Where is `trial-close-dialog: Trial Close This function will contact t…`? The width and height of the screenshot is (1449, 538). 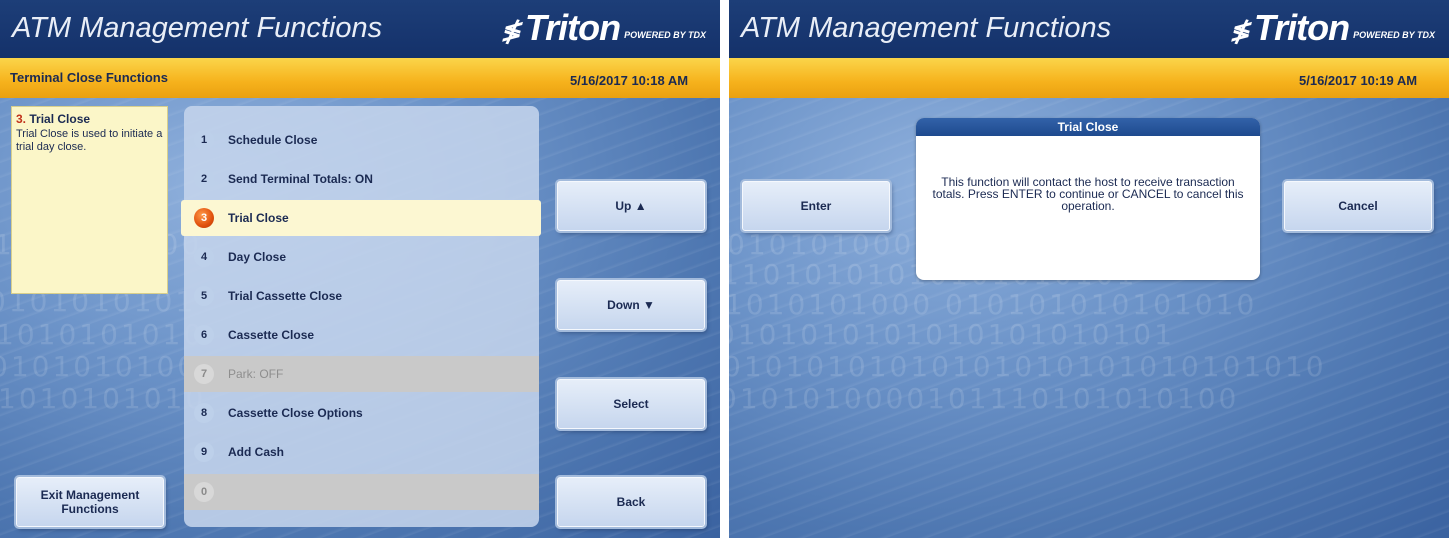
trial-close-dialog: Trial Close This function will contact t… is located at coordinates (1088, 199).